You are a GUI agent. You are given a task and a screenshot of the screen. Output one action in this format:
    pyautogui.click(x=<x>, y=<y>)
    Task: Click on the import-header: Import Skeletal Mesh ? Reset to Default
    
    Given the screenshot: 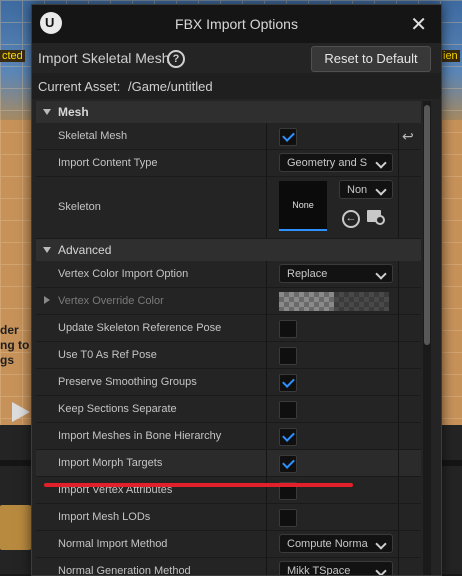 What is the action you would take?
    pyautogui.click(x=236, y=58)
    